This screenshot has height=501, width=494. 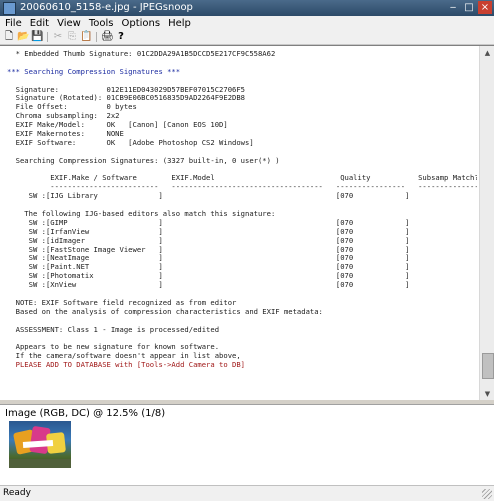 I want to click on report-line: SW :[FastStone Image Viewer ] [070 ], so click(x=208, y=249).